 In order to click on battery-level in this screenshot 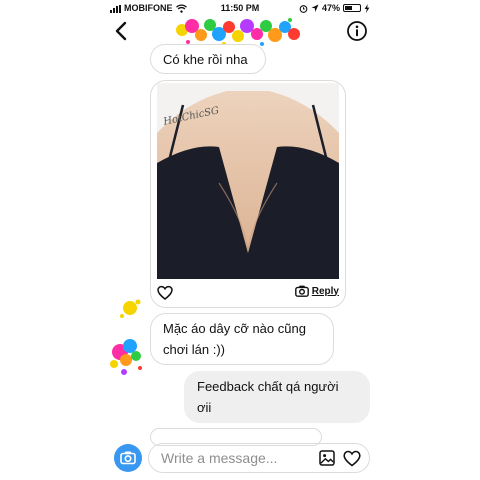, I will do `click(348, 8)`.